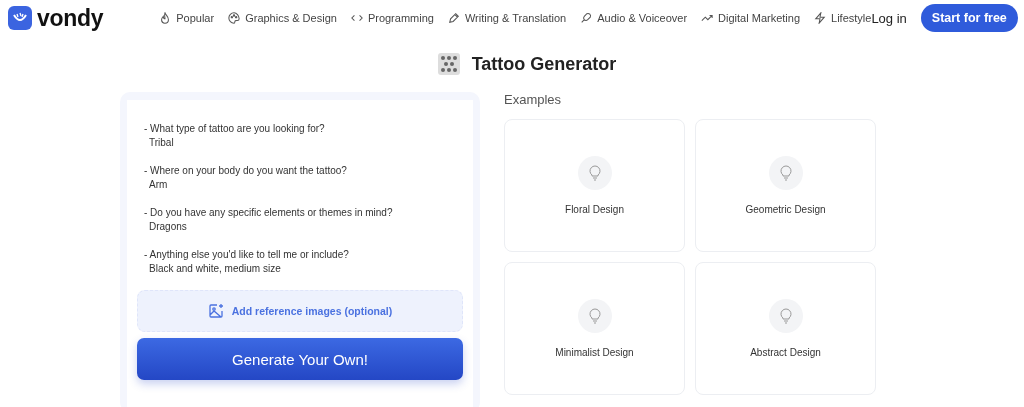 This screenshot has width=1024, height=407. I want to click on page-title: Tattoo Generator, so click(544, 64).